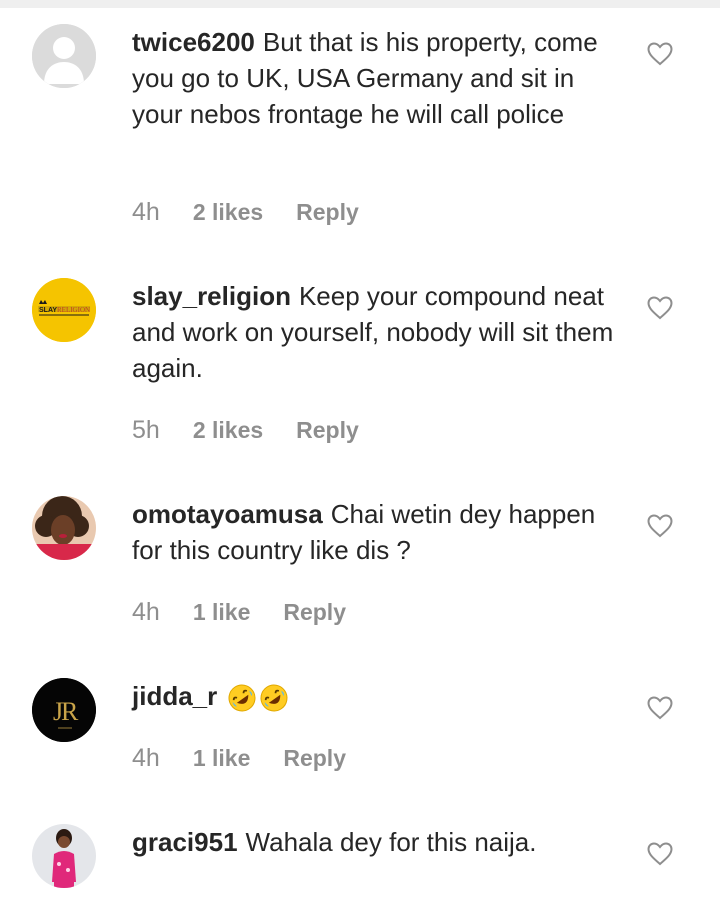 The width and height of the screenshot is (720, 899). Describe the element at coordinates (377, 696) in the screenshot. I see `comment-text: jidda_r` at that location.